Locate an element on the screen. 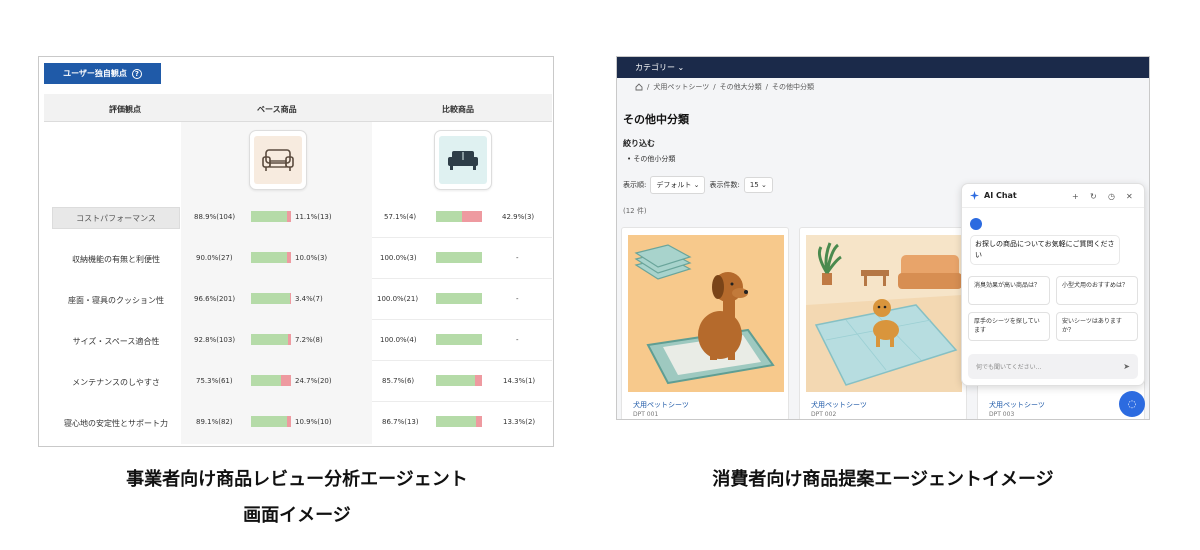 The image size is (1200, 550). sort-select: デフォルト ⌄ is located at coordinates (678, 185).